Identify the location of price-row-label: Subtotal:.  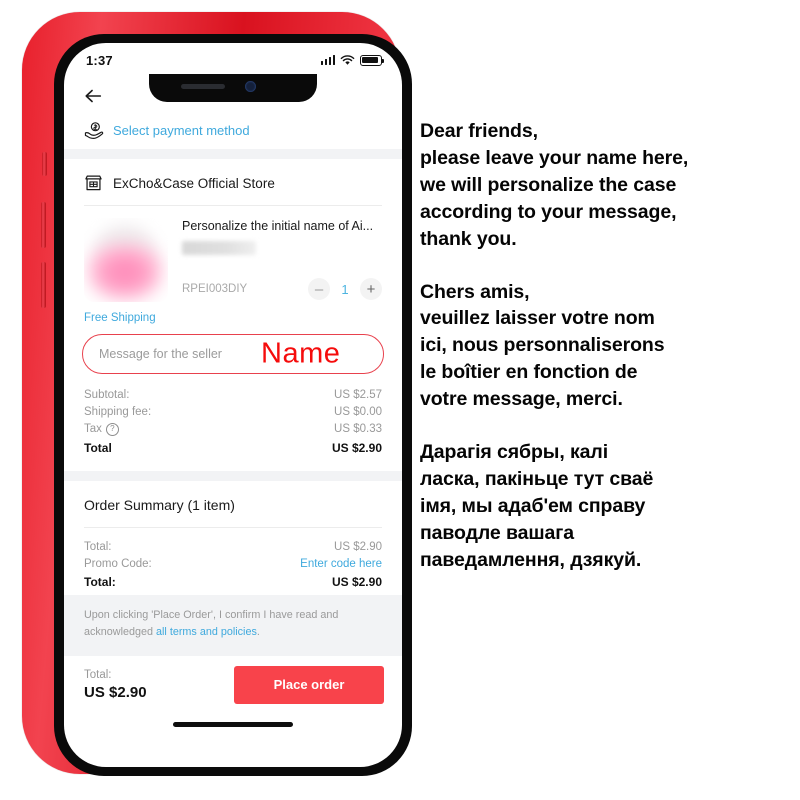
(107, 394).